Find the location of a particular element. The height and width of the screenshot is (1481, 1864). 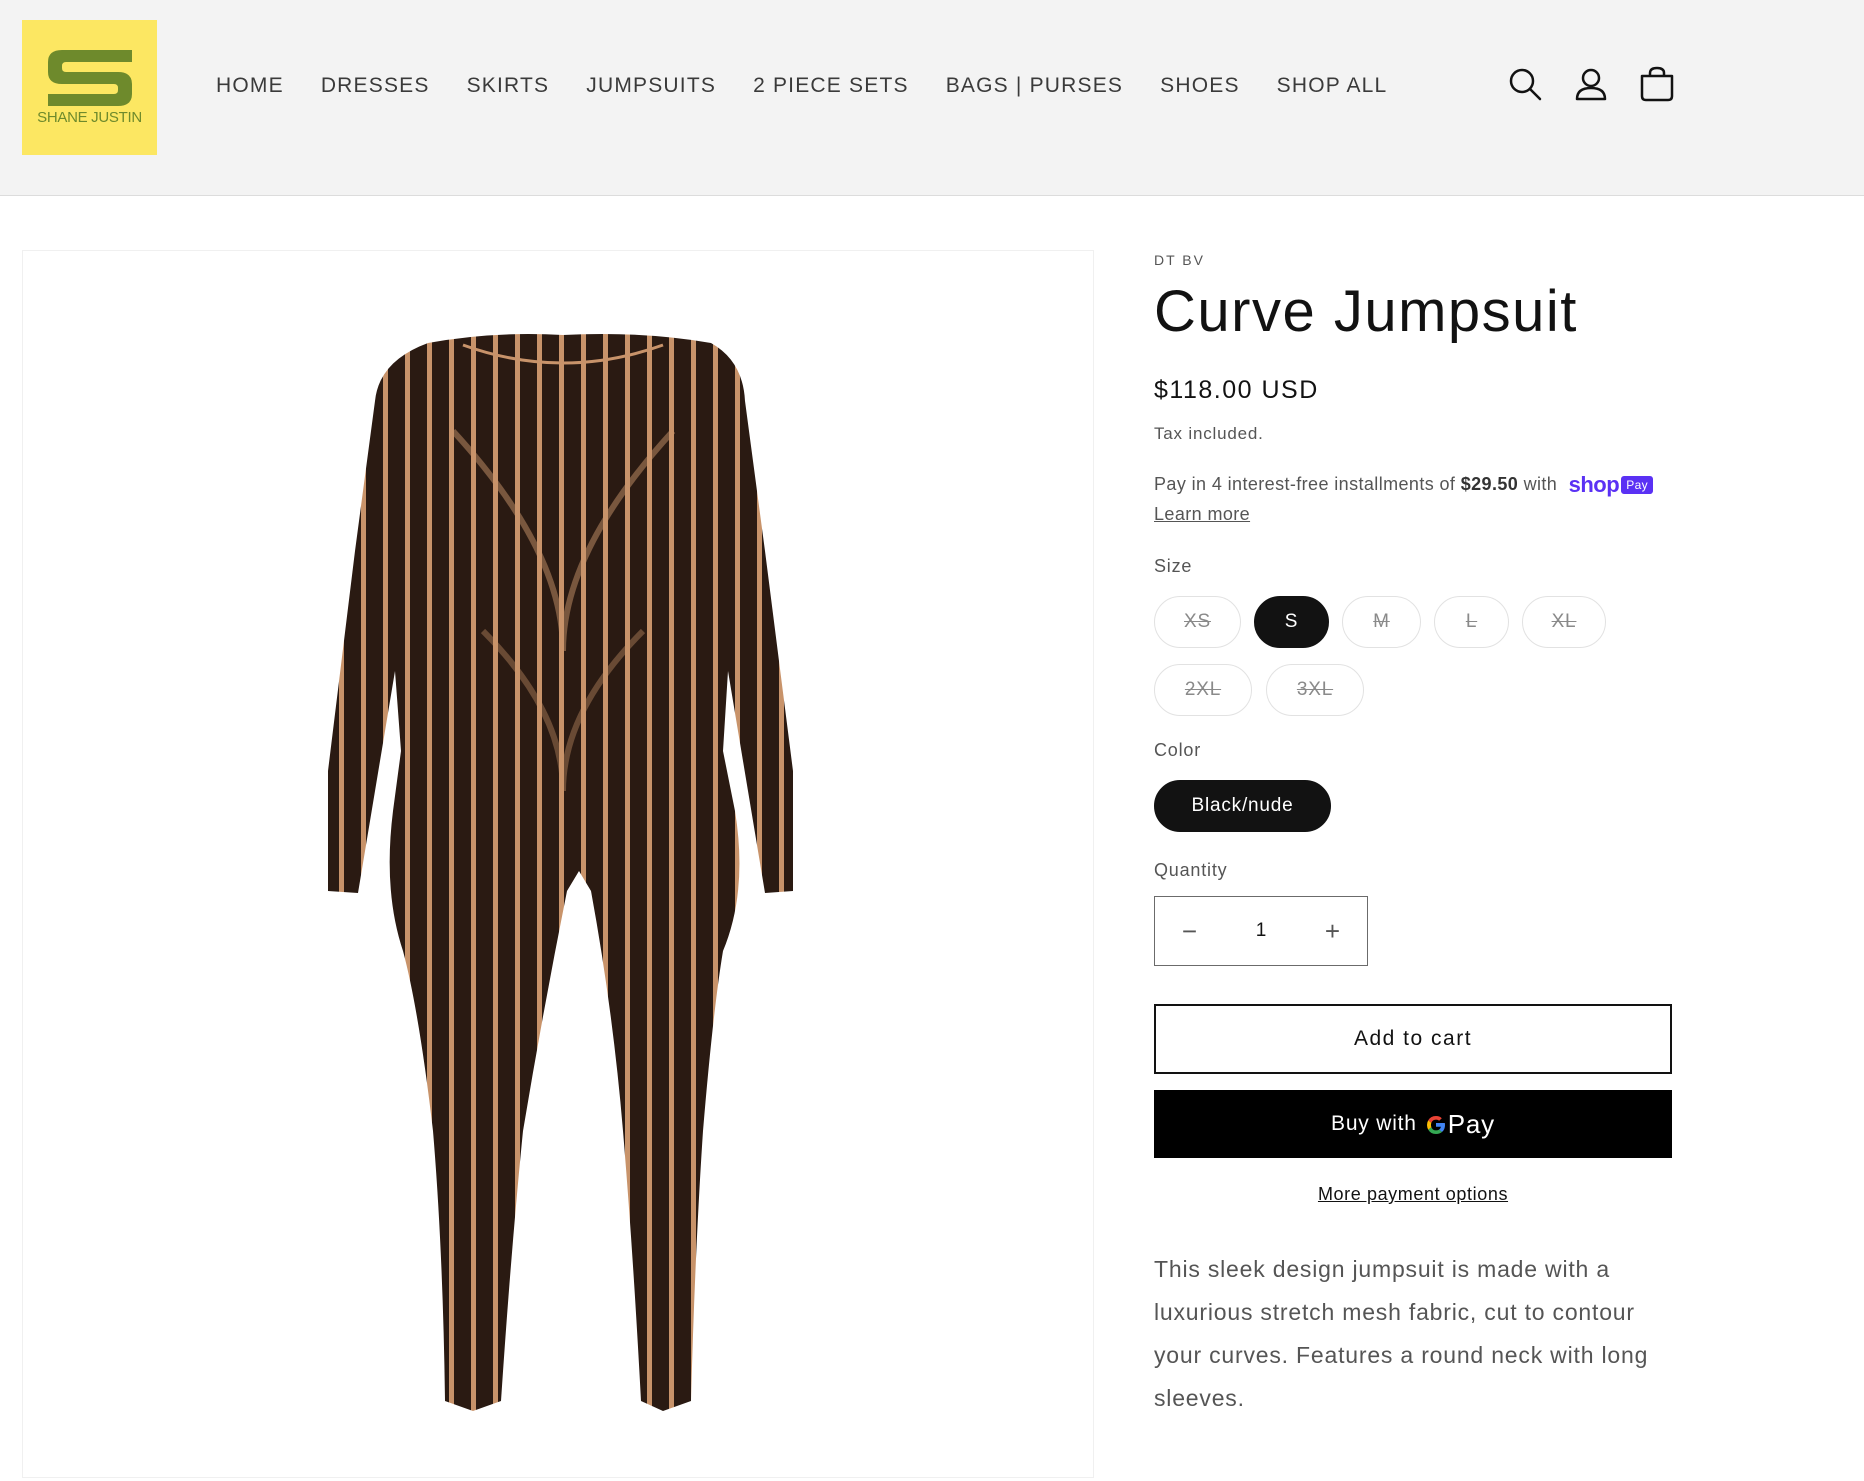

quantity-label: Quantity is located at coordinates (1191, 870).